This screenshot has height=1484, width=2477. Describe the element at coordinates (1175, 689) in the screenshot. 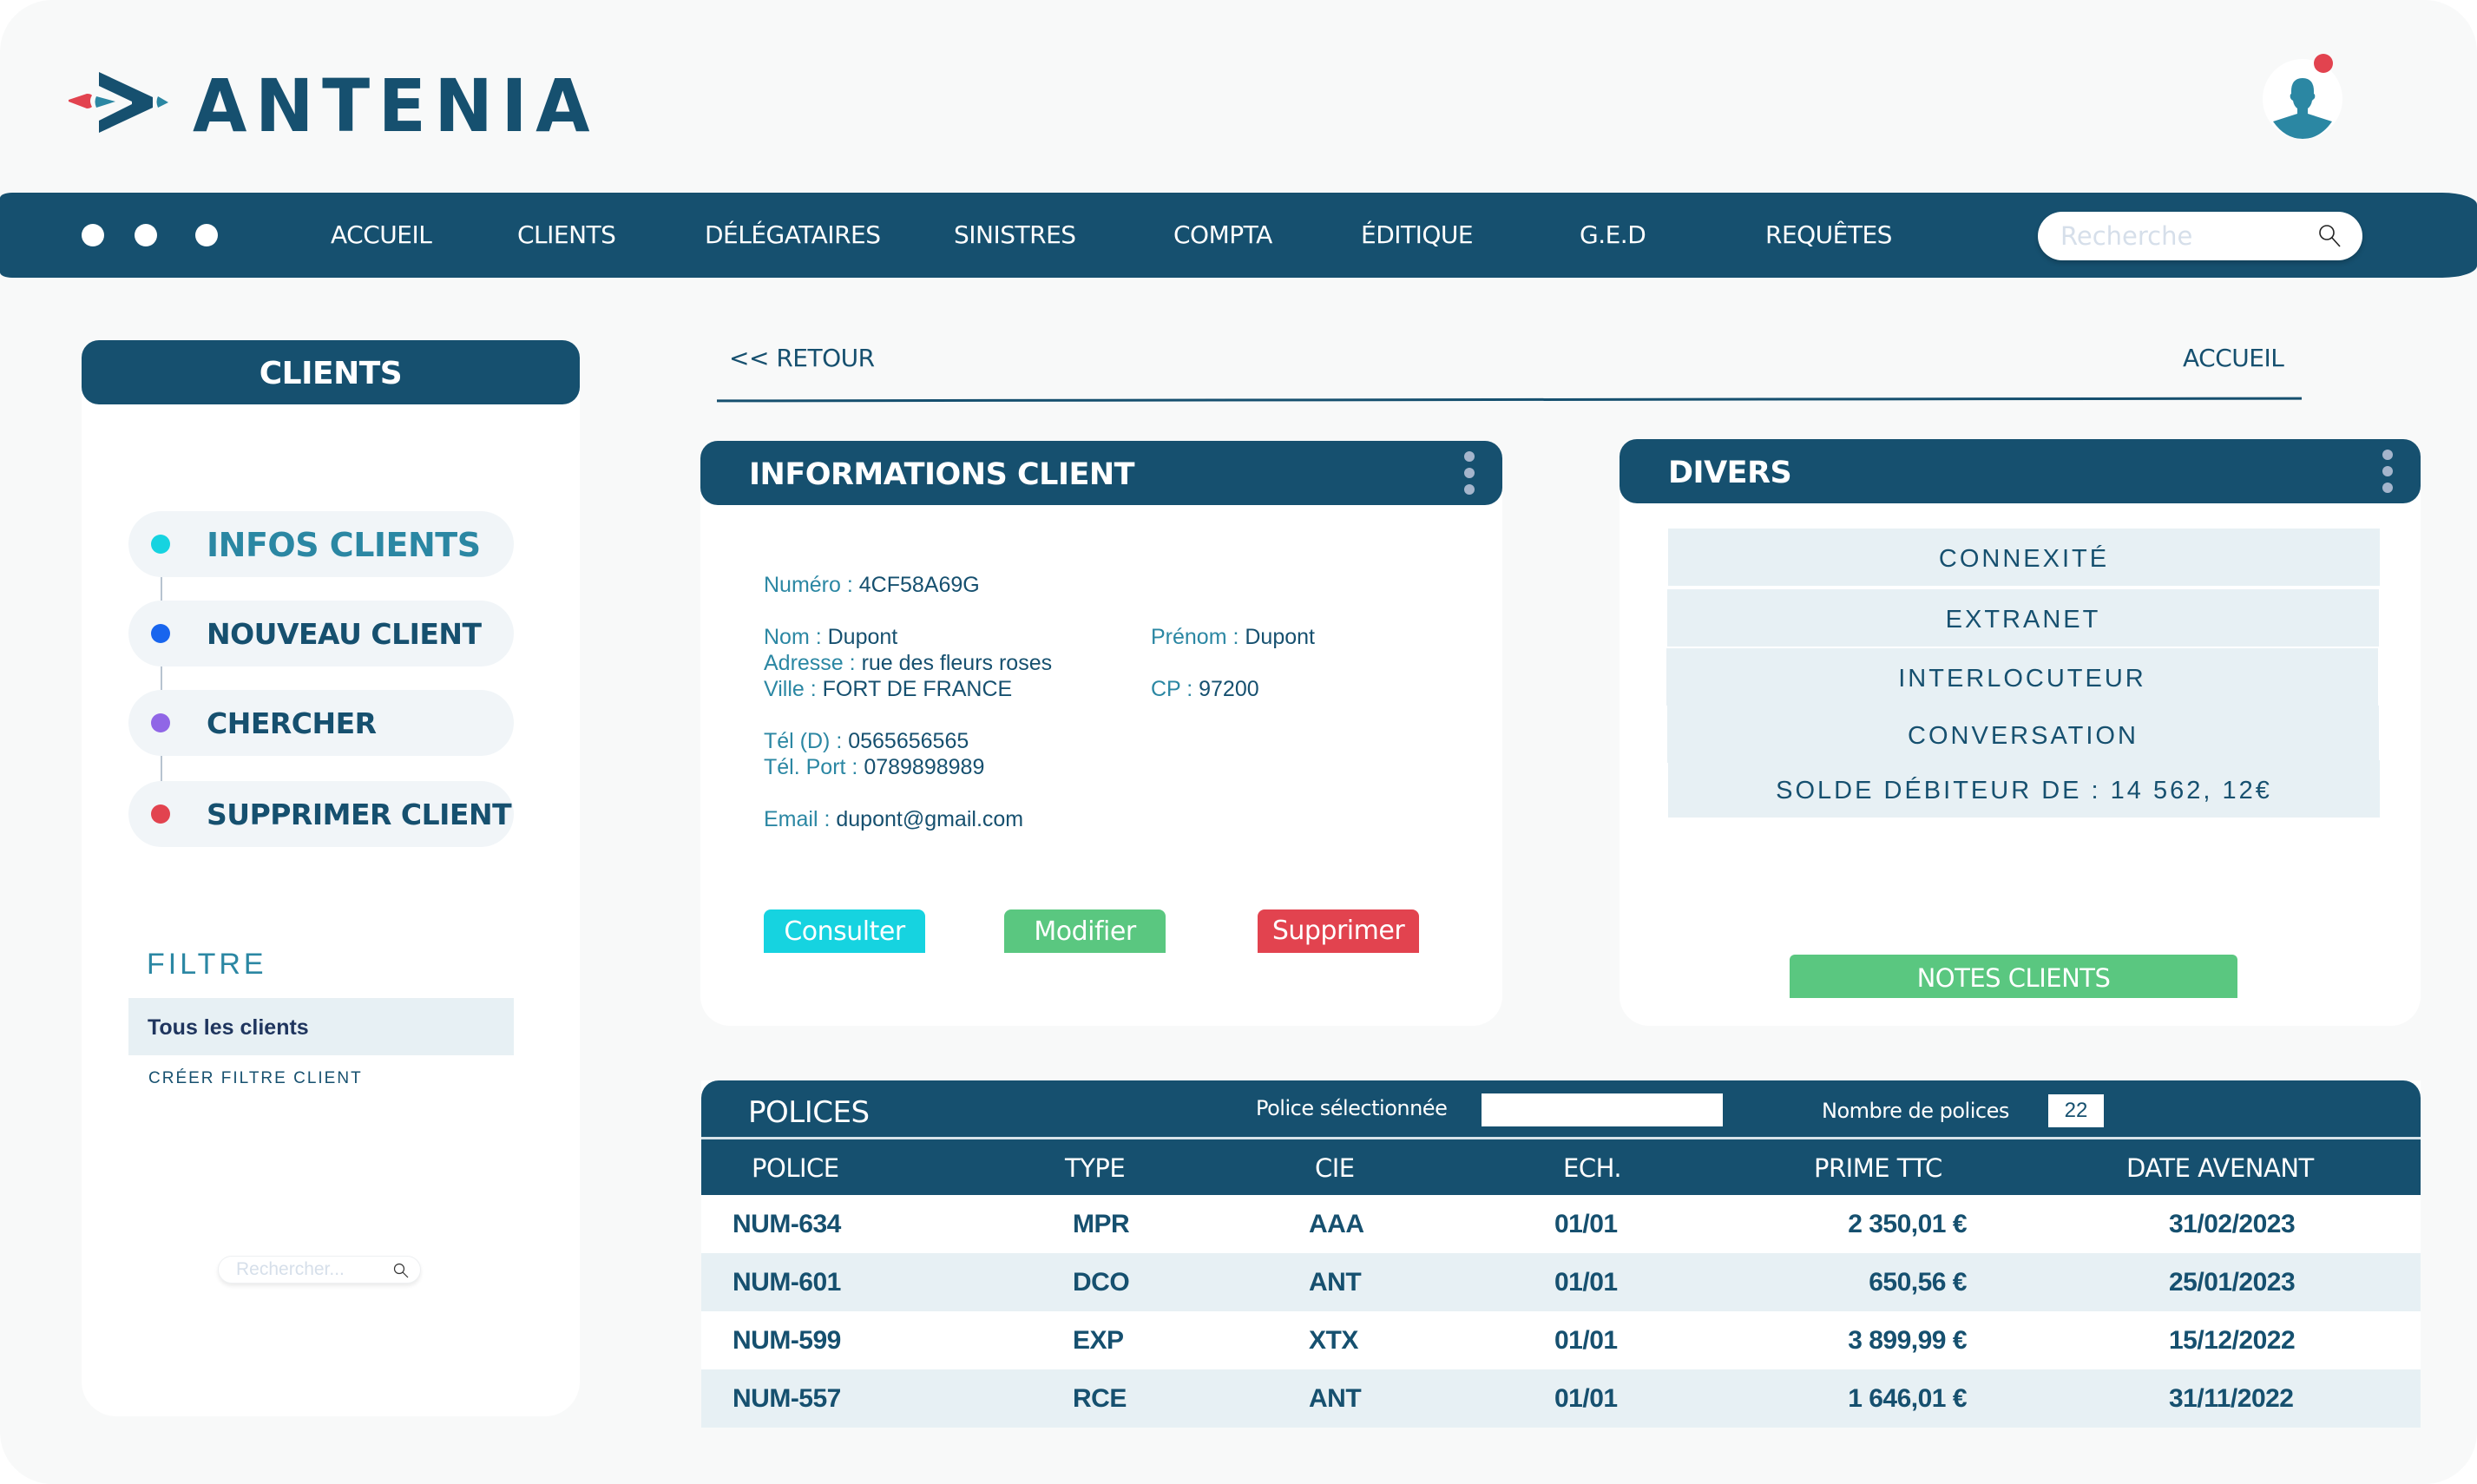

I see `field-label: CP :` at that location.